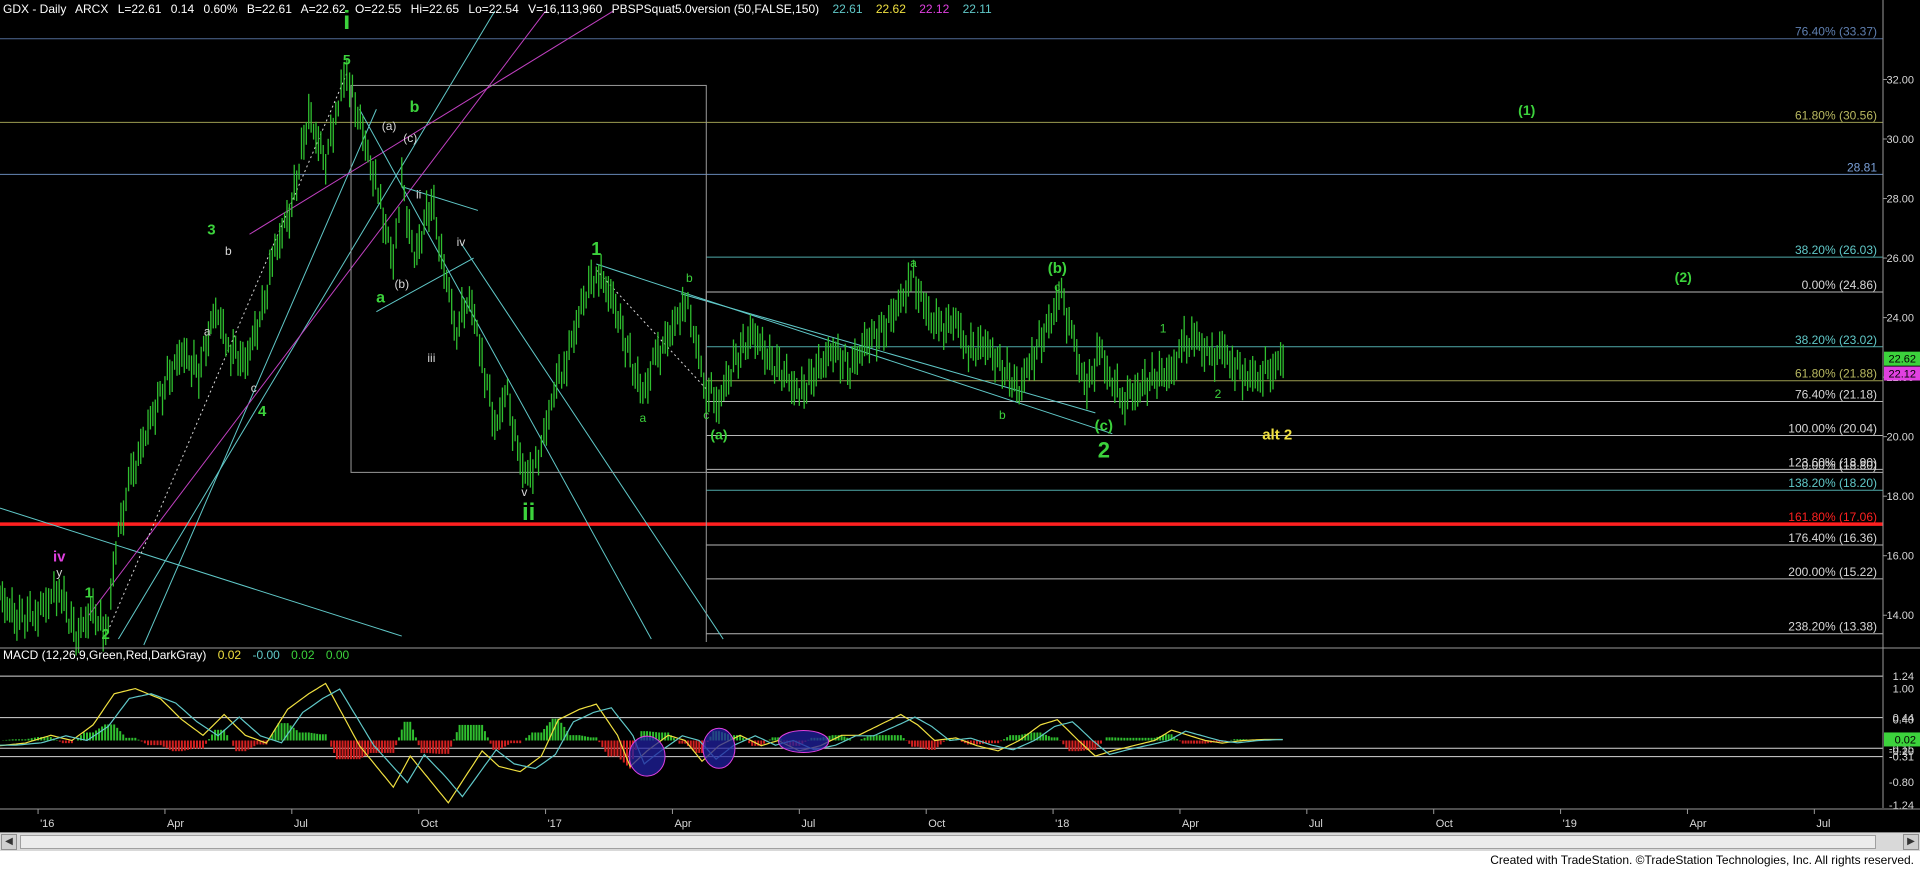 The height and width of the screenshot is (870, 1920). What do you see at coordinates (1900, 140) in the screenshot?
I see `y-tick-label: 30.00` at bounding box center [1900, 140].